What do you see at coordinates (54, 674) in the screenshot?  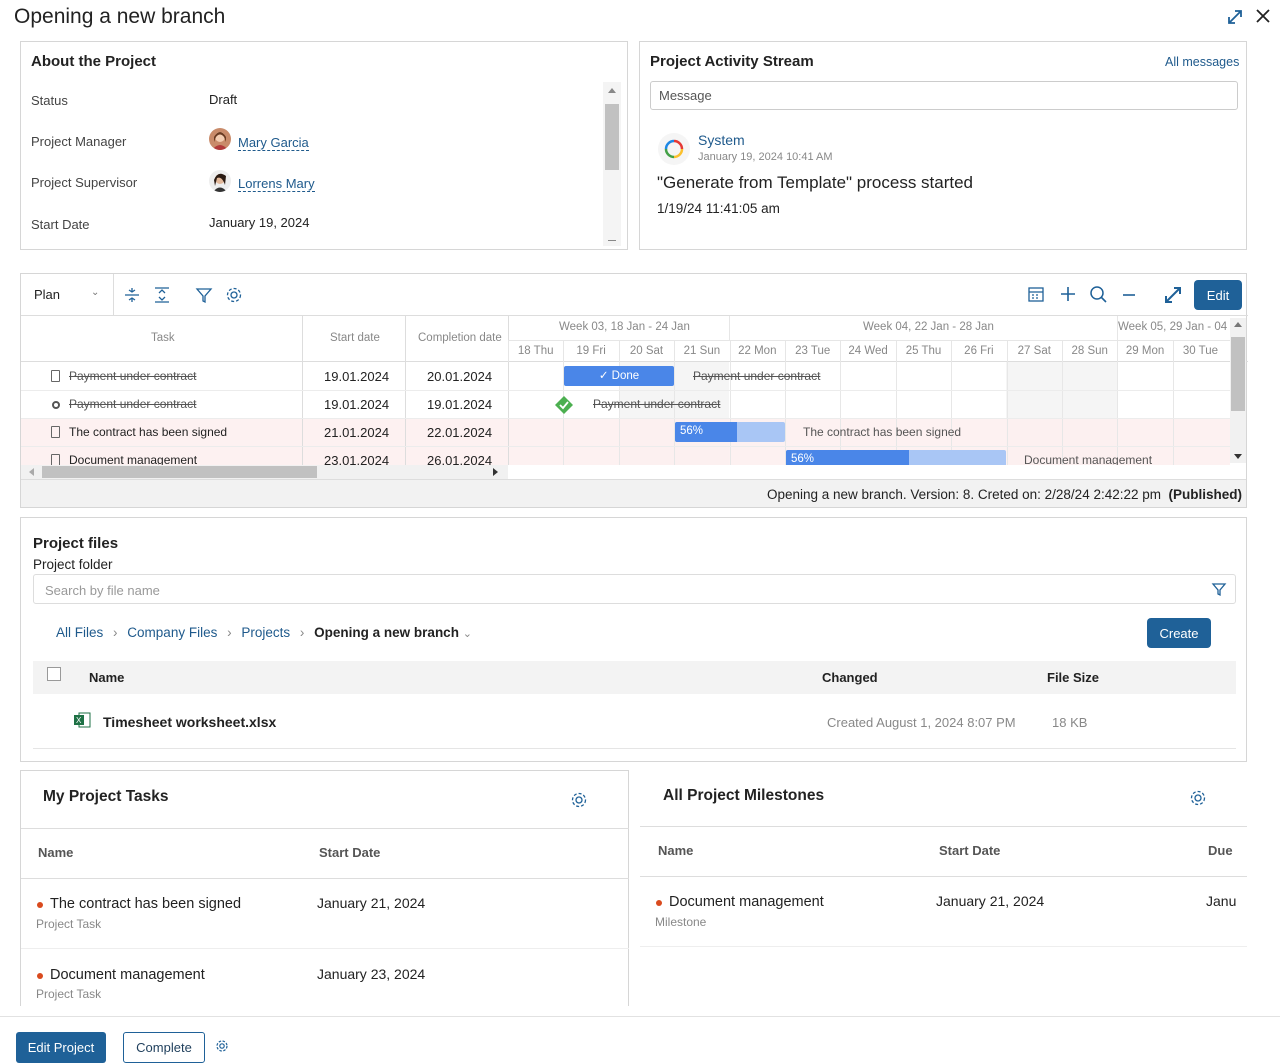 I see `select-all-checkbox` at bounding box center [54, 674].